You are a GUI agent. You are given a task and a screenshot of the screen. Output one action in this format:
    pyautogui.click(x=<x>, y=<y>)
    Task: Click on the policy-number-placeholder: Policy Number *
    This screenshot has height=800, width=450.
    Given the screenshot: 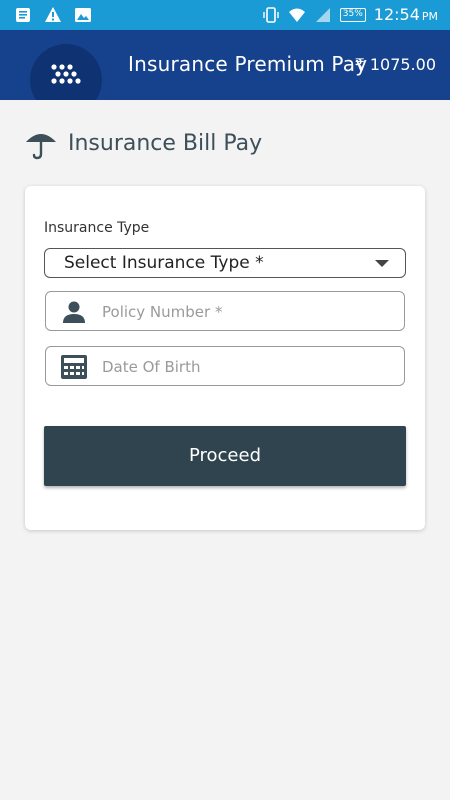 What is the action you would take?
    pyautogui.click(x=162, y=312)
    